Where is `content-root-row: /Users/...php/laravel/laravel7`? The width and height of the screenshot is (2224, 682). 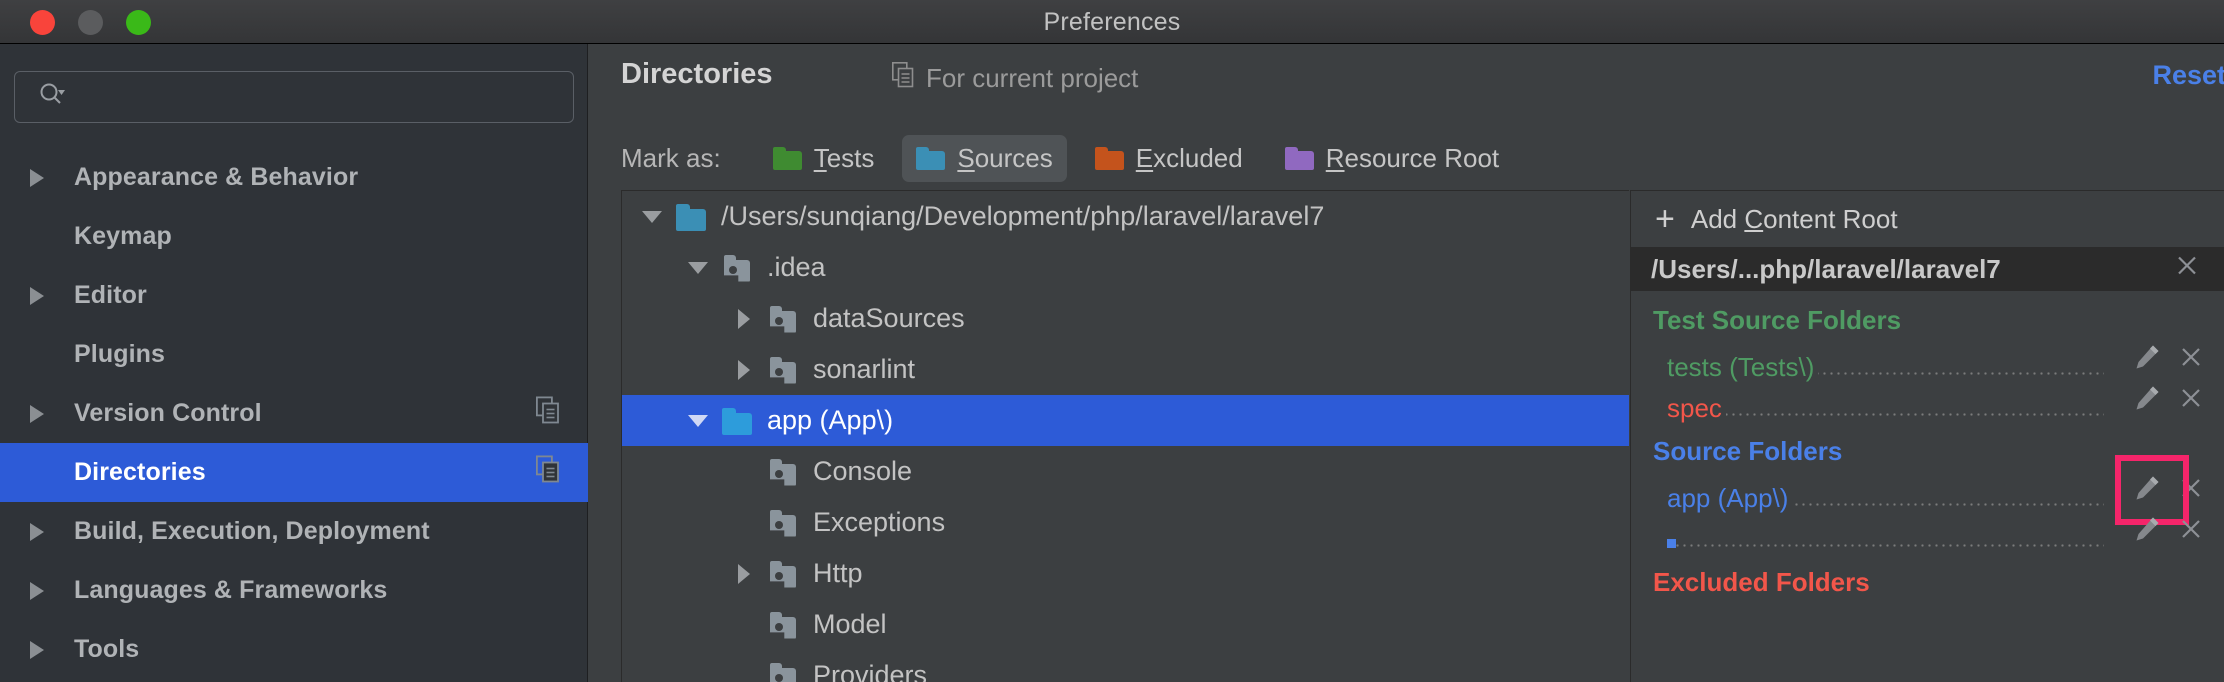 content-root-row: /Users/...php/laravel/laravel7 is located at coordinates (1927, 269).